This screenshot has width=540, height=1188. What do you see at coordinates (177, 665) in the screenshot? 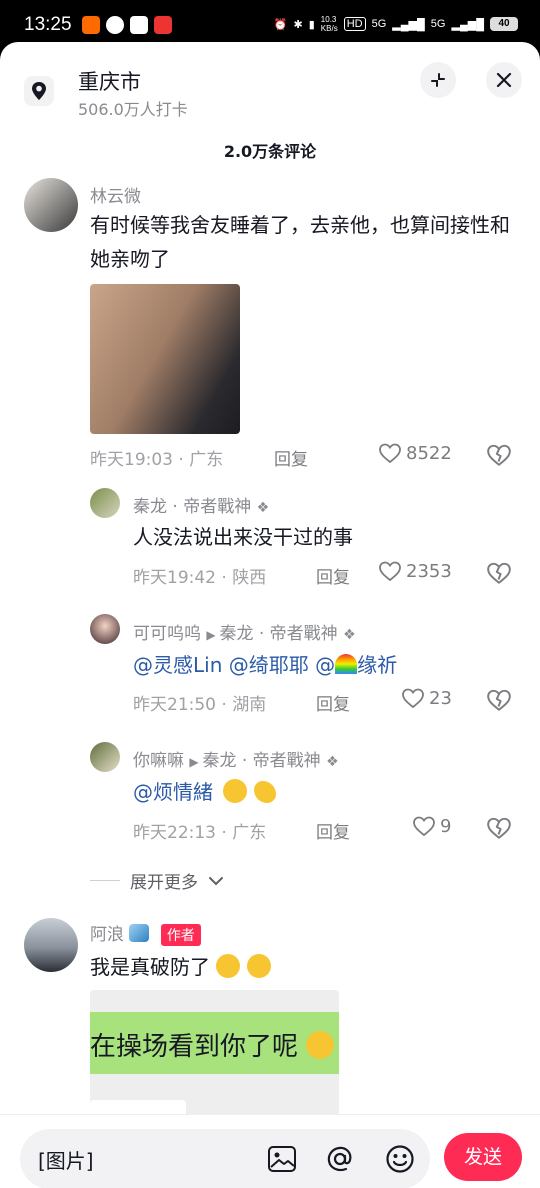
I see `mention-link: @灵感Lin` at bounding box center [177, 665].